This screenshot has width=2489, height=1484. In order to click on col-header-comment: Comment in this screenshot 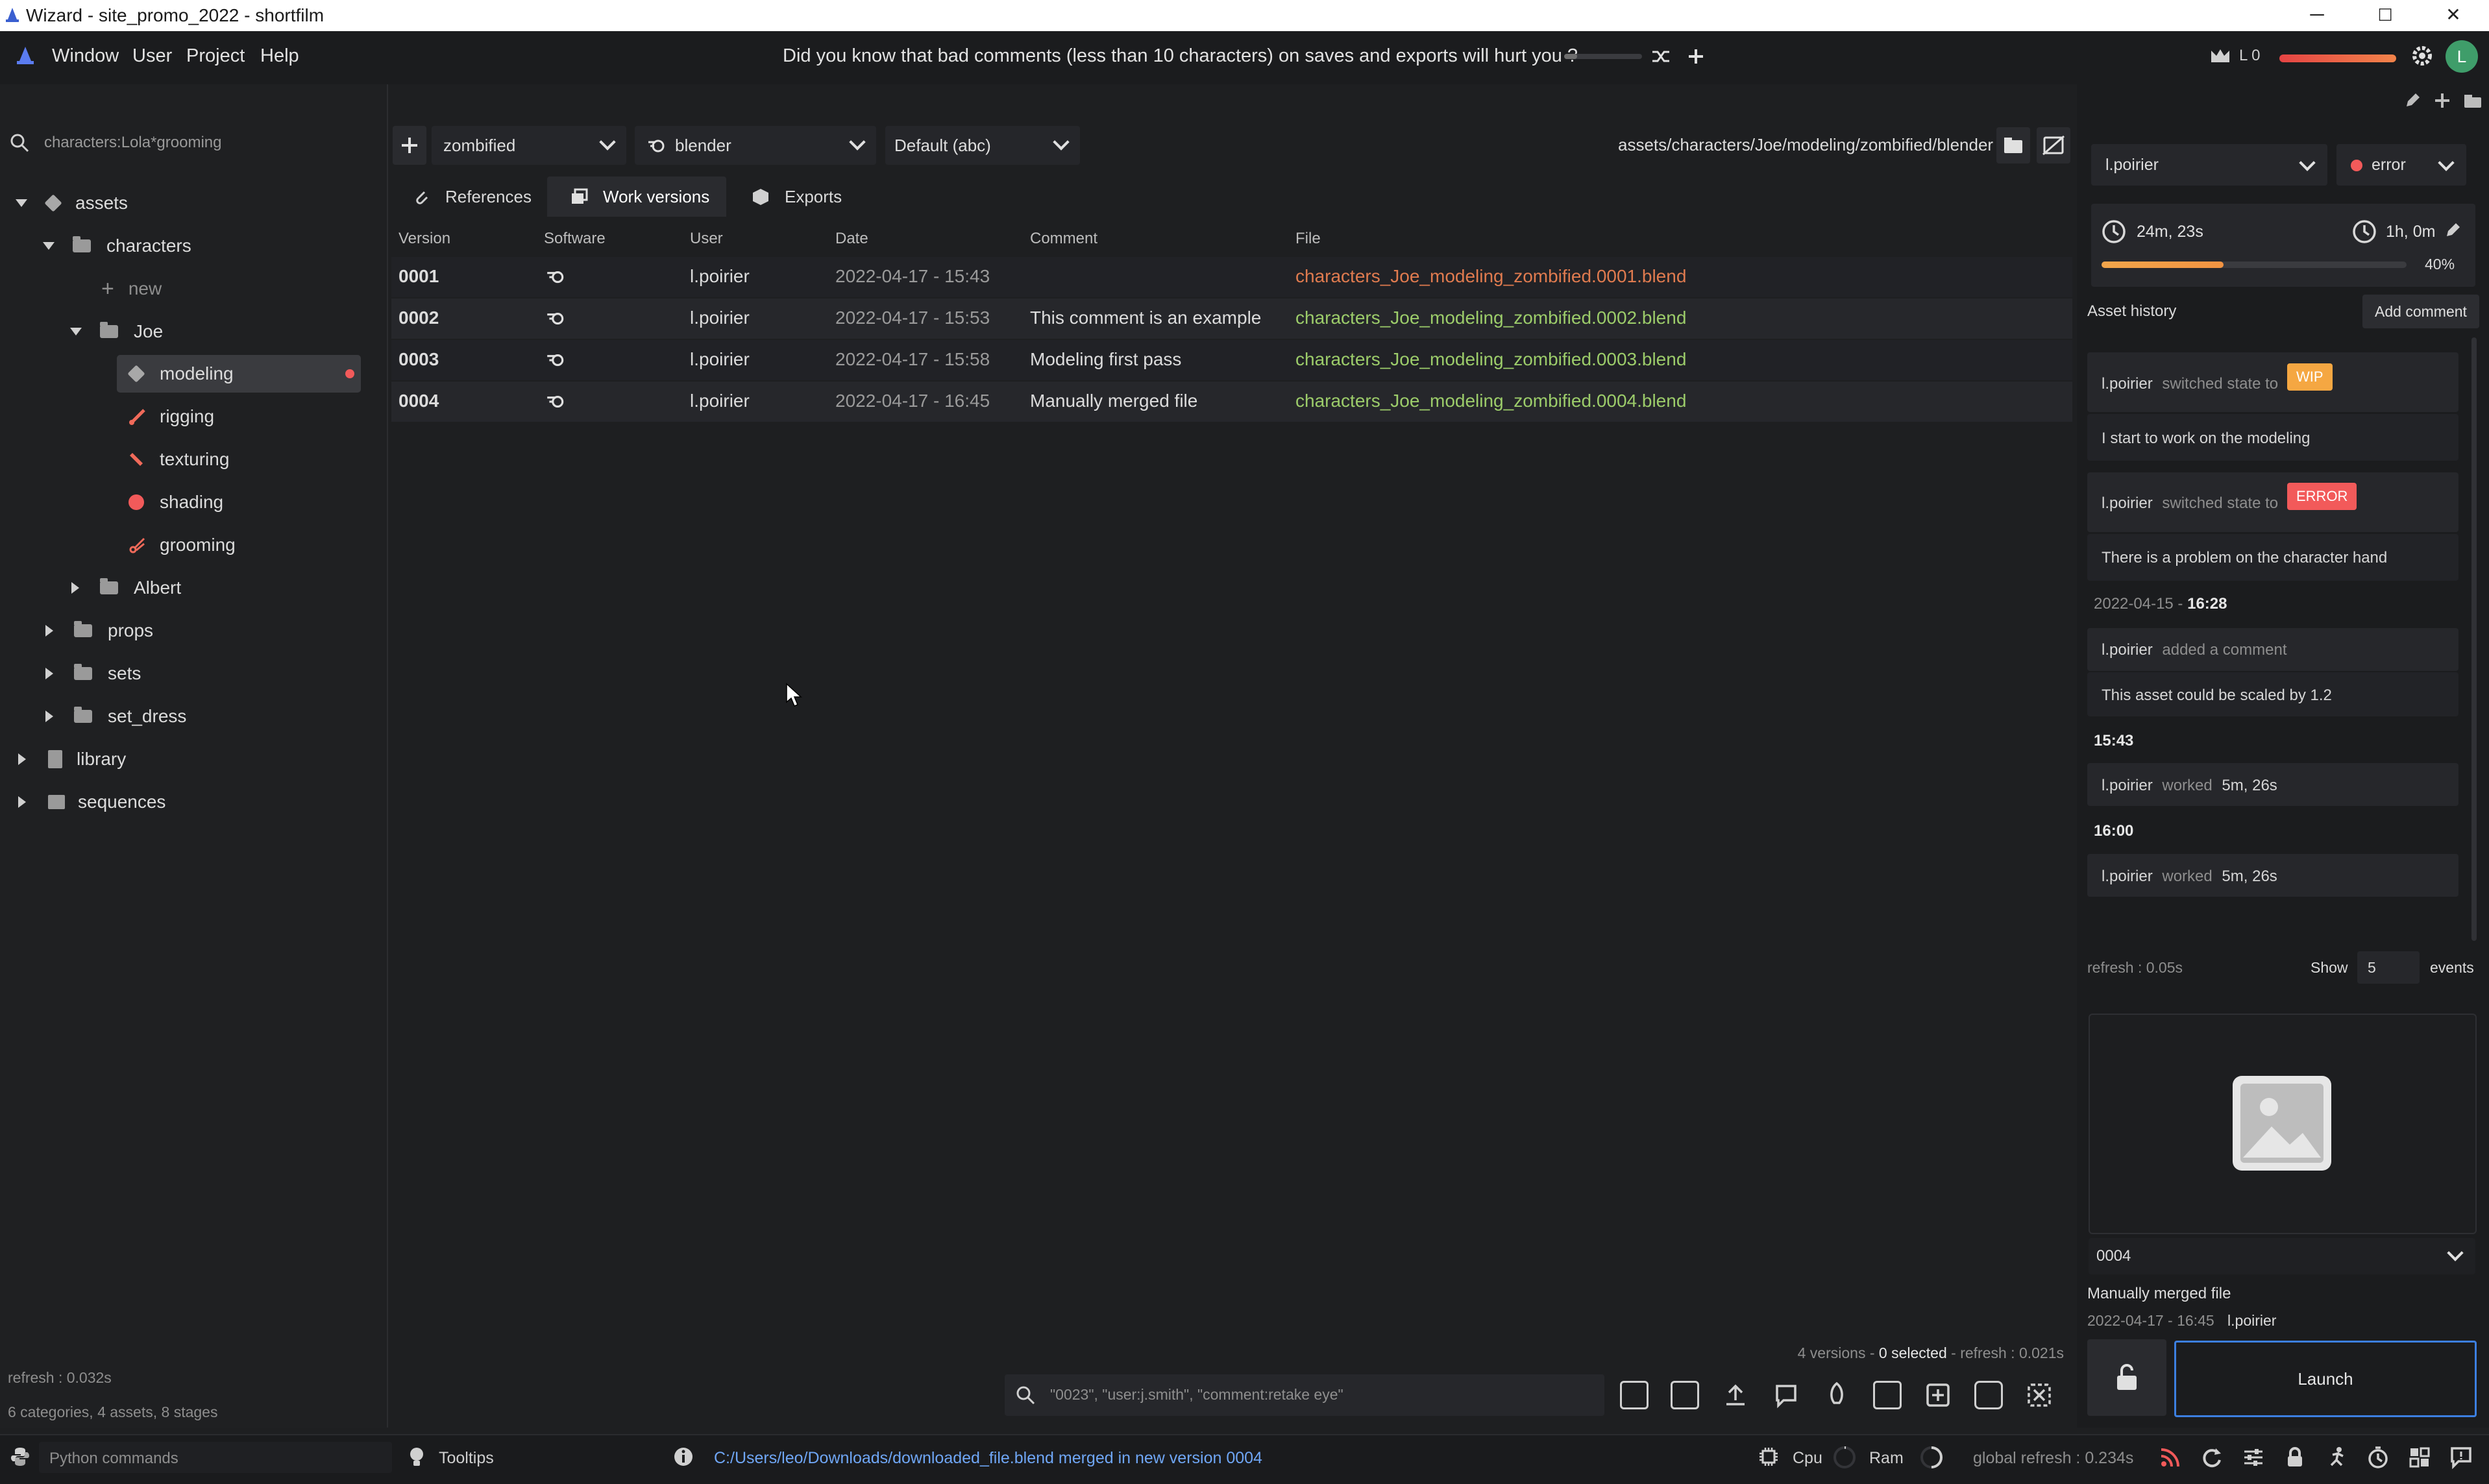, I will do `click(1063, 239)`.